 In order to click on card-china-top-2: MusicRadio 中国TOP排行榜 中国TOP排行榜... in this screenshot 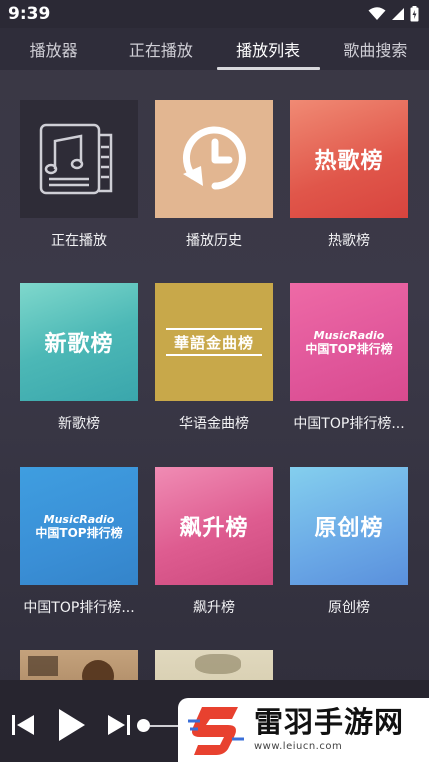, I will do `click(79, 542)`.